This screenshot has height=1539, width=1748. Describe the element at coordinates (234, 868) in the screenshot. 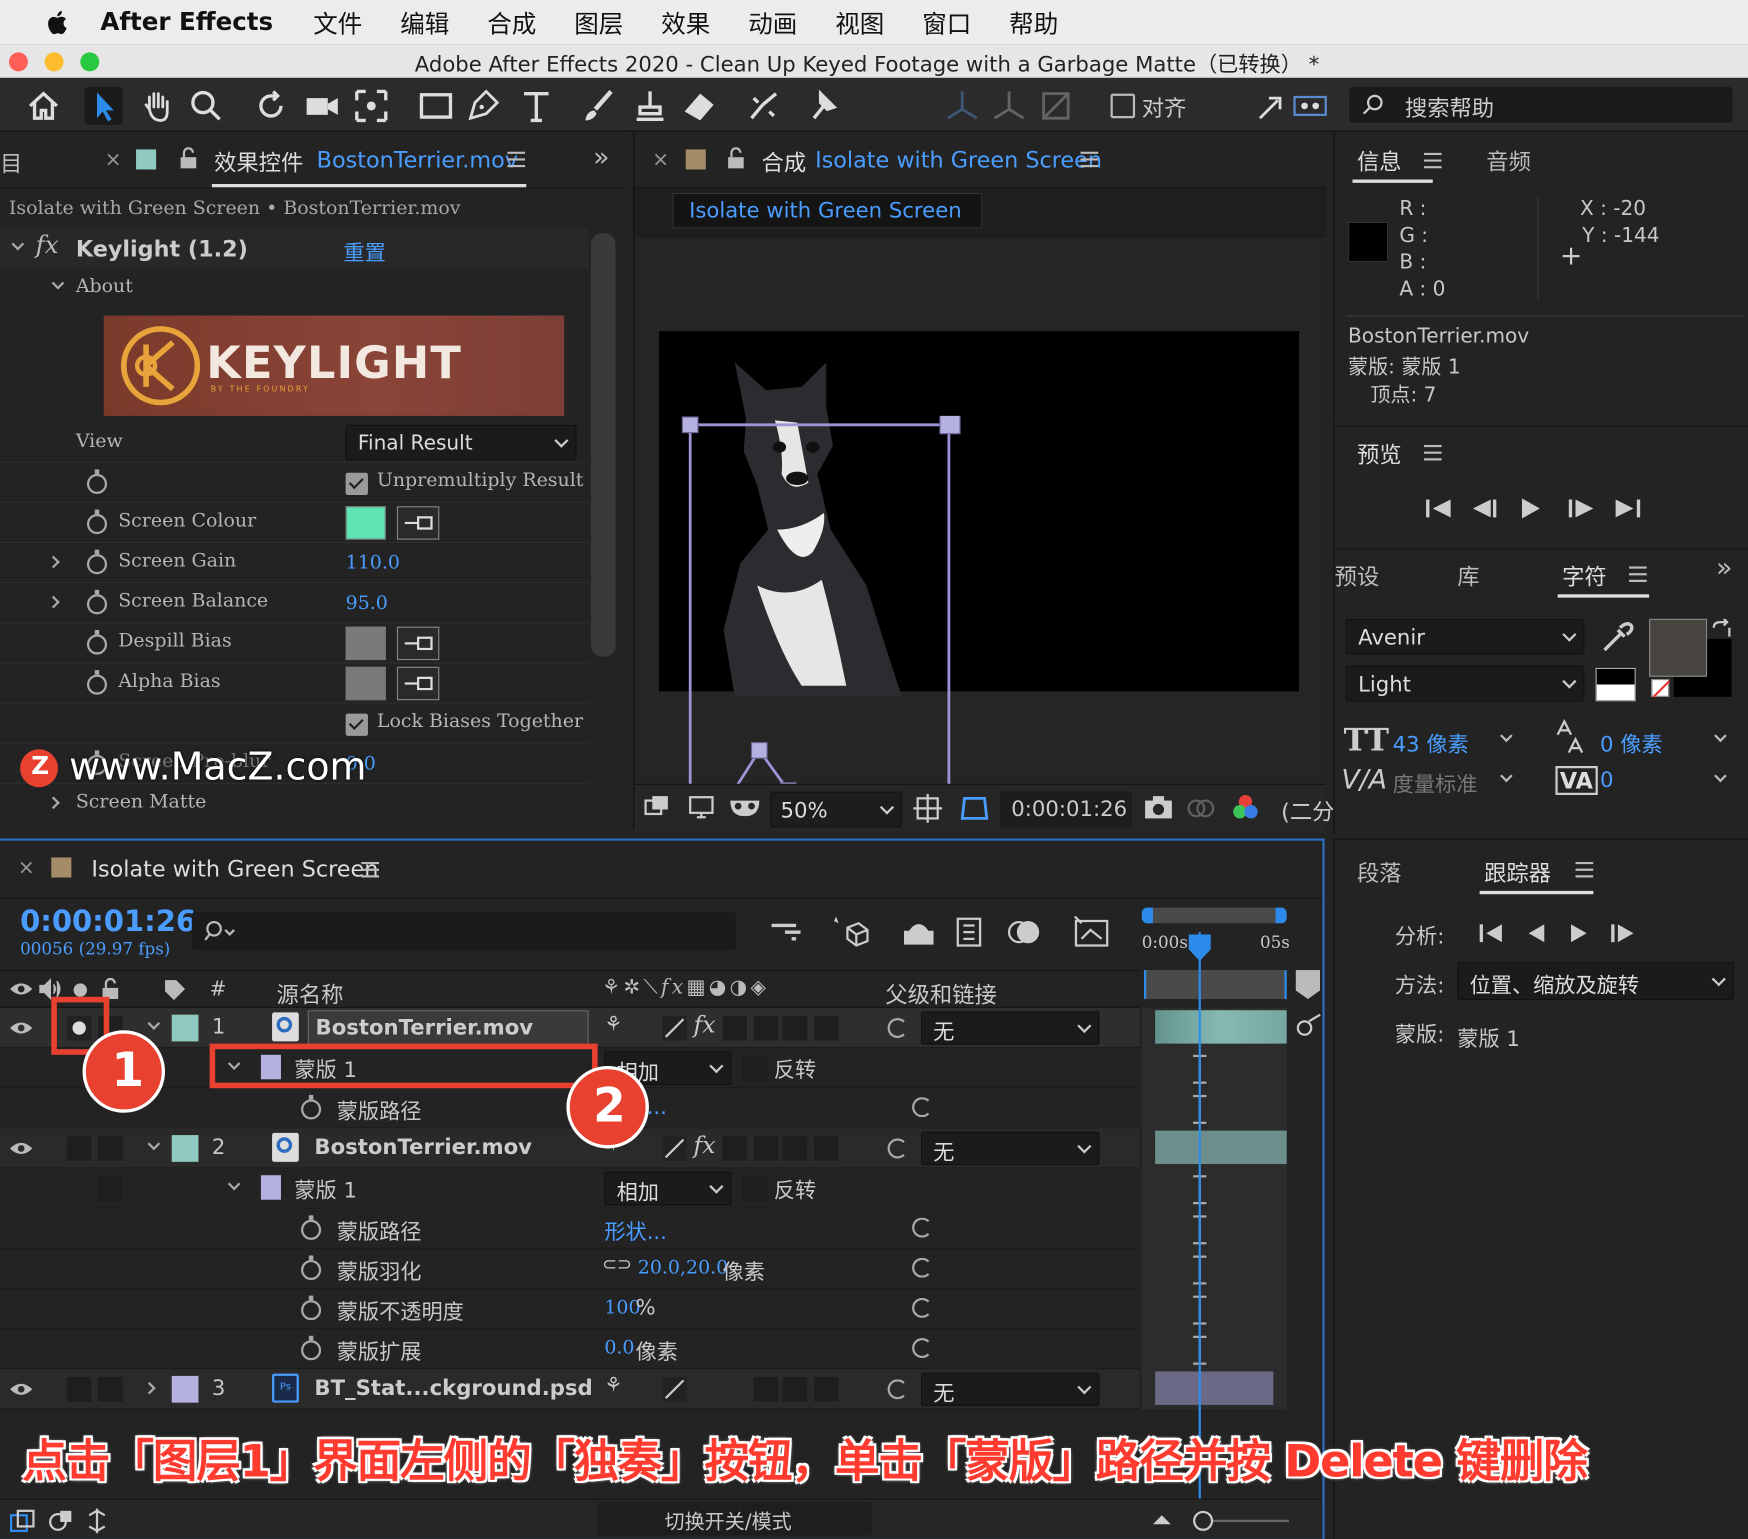

I see `timeline-tab: Isolate with Green Screen` at that location.